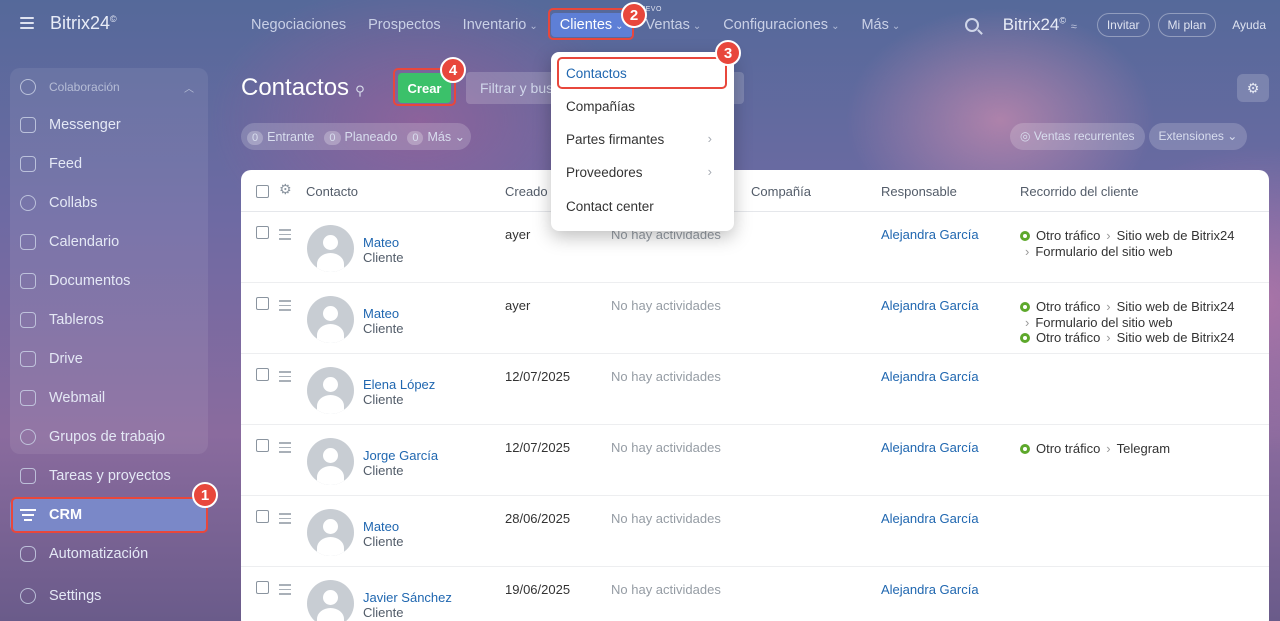 The image size is (1280, 621). I want to click on contact-name: Elena López, so click(399, 384).